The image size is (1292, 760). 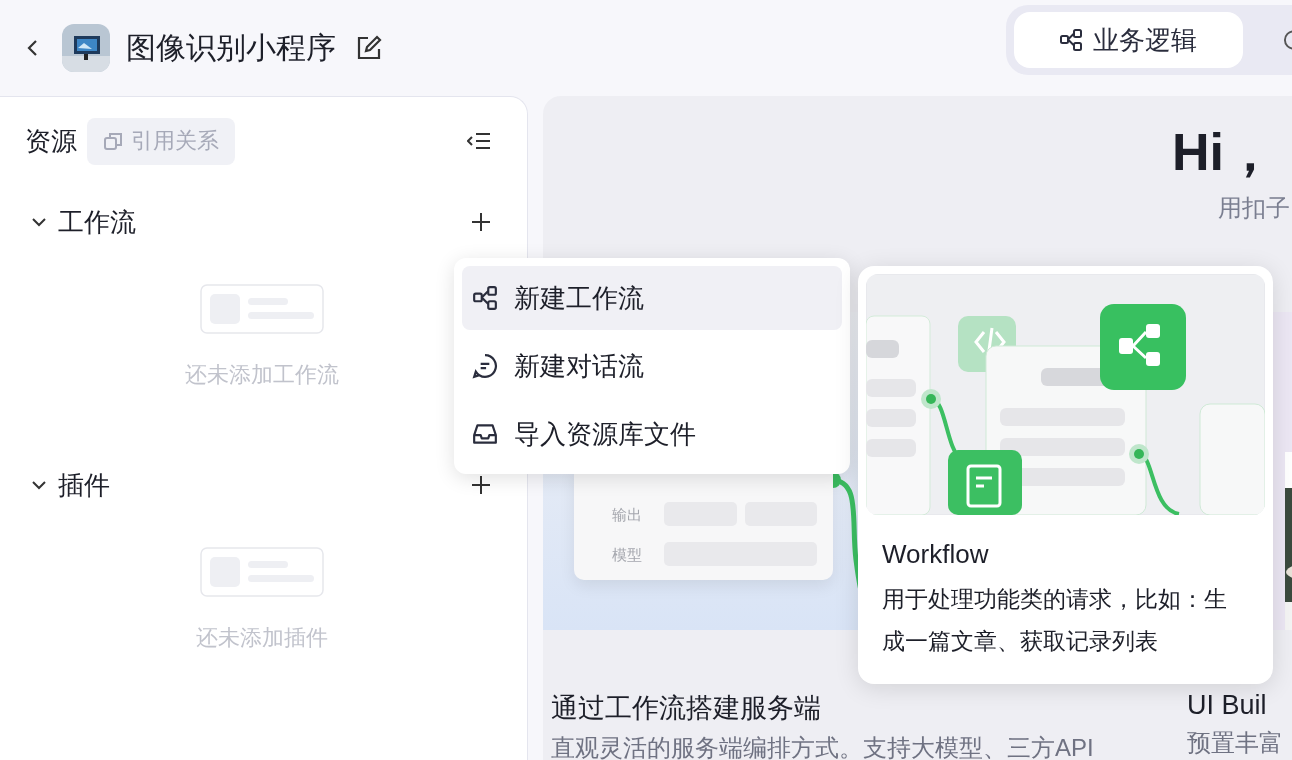 I want to click on menu-item: 新建工作流, so click(x=652, y=298).